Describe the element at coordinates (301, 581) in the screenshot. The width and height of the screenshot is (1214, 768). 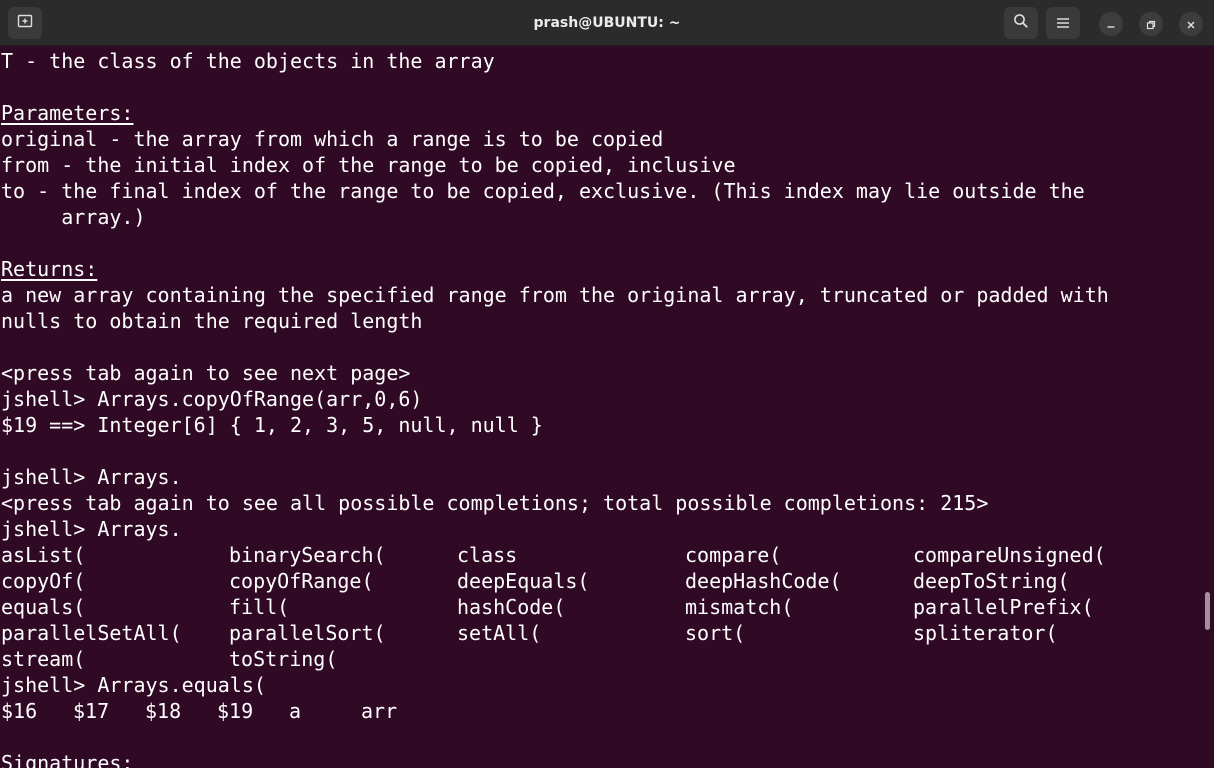
I see `completion-item: copyOfRange(` at that location.